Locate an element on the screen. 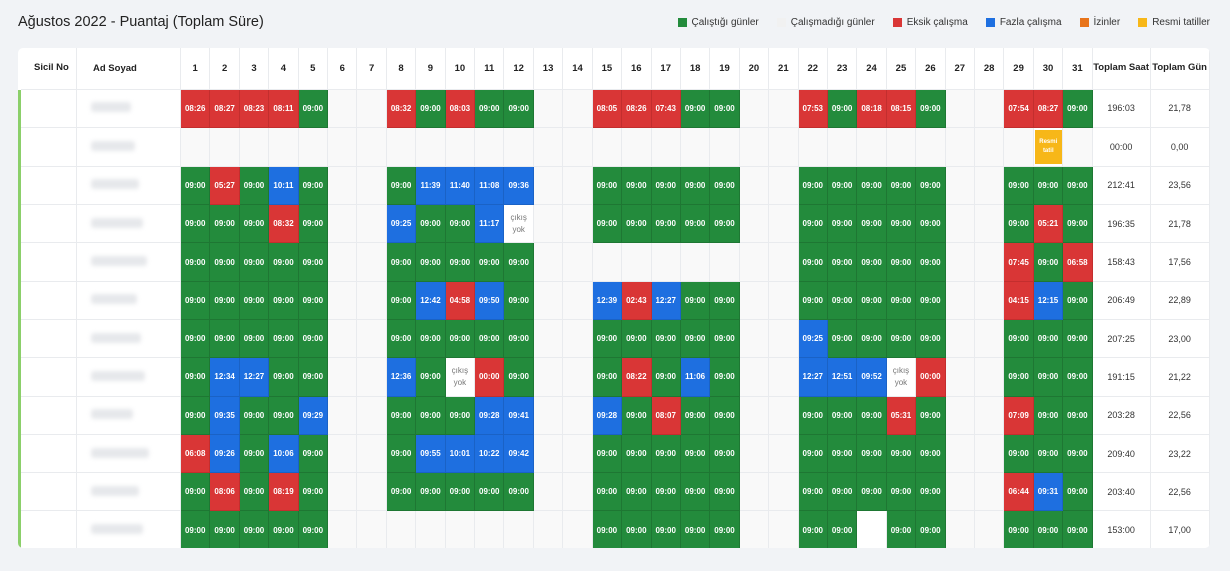 The height and width of the screenshot is (571, 1230). day-cell: 08:18 is located at coordinates (871, 108).